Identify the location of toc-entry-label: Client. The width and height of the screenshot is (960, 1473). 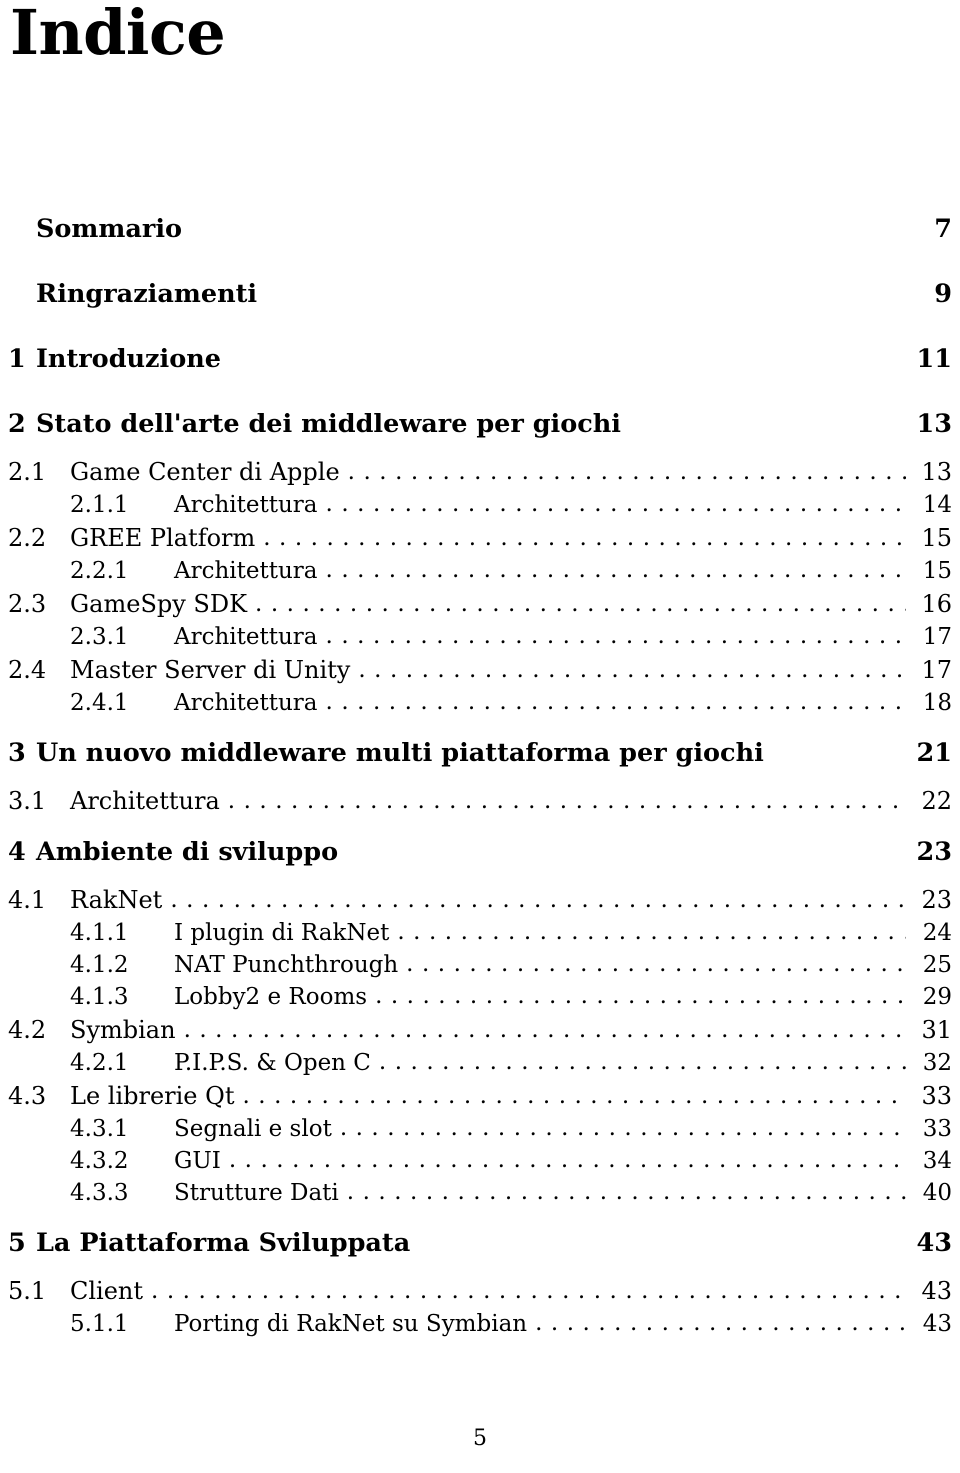
(107, 1291).